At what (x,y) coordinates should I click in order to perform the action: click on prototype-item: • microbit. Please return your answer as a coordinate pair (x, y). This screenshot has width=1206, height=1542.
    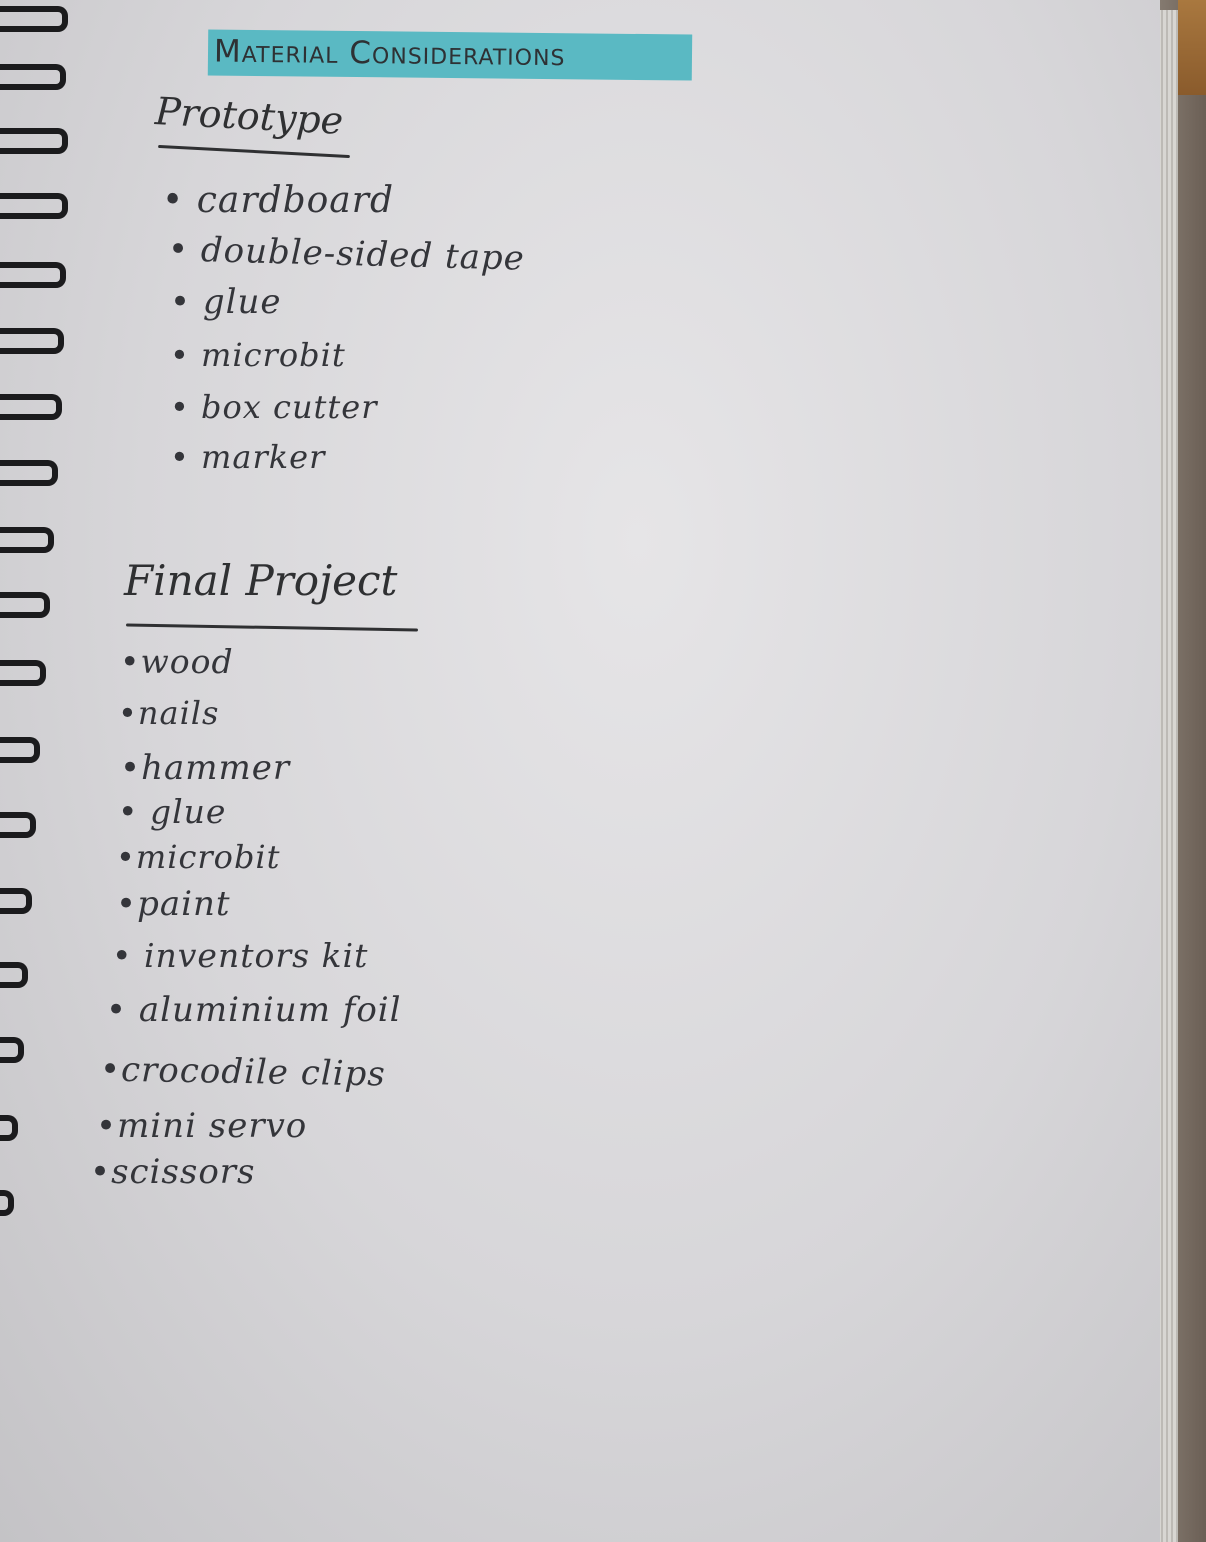
    Looking at the image, I should click on (258, 355).